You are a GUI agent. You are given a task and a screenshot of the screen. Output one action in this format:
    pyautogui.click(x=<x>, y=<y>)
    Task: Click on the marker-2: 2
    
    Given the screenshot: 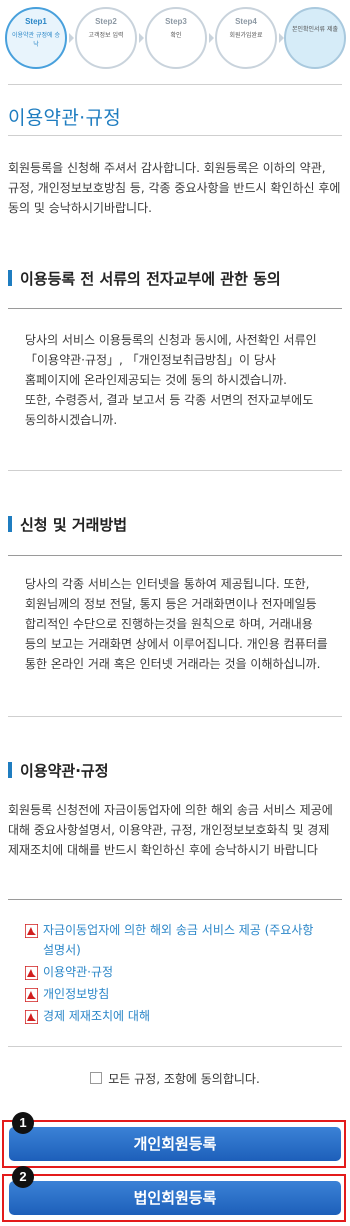 What is the action you would take?
    pyautogui.click(x=23, y=1177)
    